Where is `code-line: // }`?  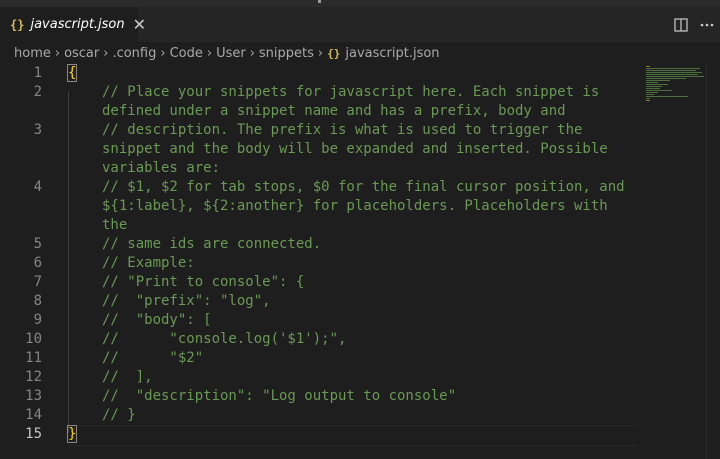
code-line: // } is located at coordinates (119, 415).